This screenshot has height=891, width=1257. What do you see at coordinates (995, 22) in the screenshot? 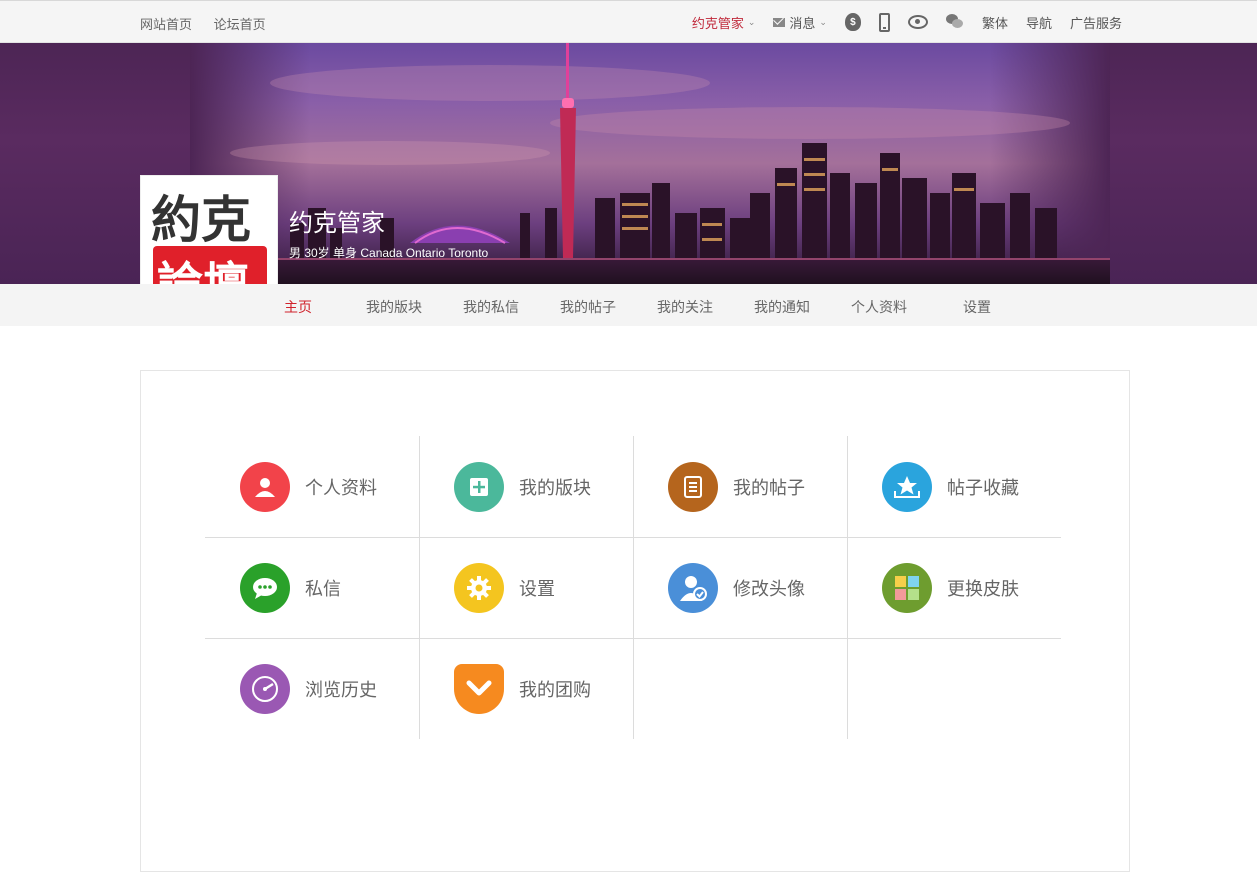
I see `traditional-chinese-link: 繁体` at bounding box center [995, 22].